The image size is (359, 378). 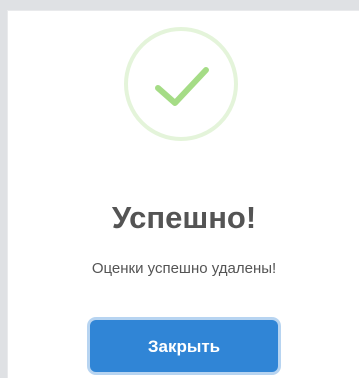 I want to click on dialog-message: Оценки успешно удалены!, so click(x=184, y=268).